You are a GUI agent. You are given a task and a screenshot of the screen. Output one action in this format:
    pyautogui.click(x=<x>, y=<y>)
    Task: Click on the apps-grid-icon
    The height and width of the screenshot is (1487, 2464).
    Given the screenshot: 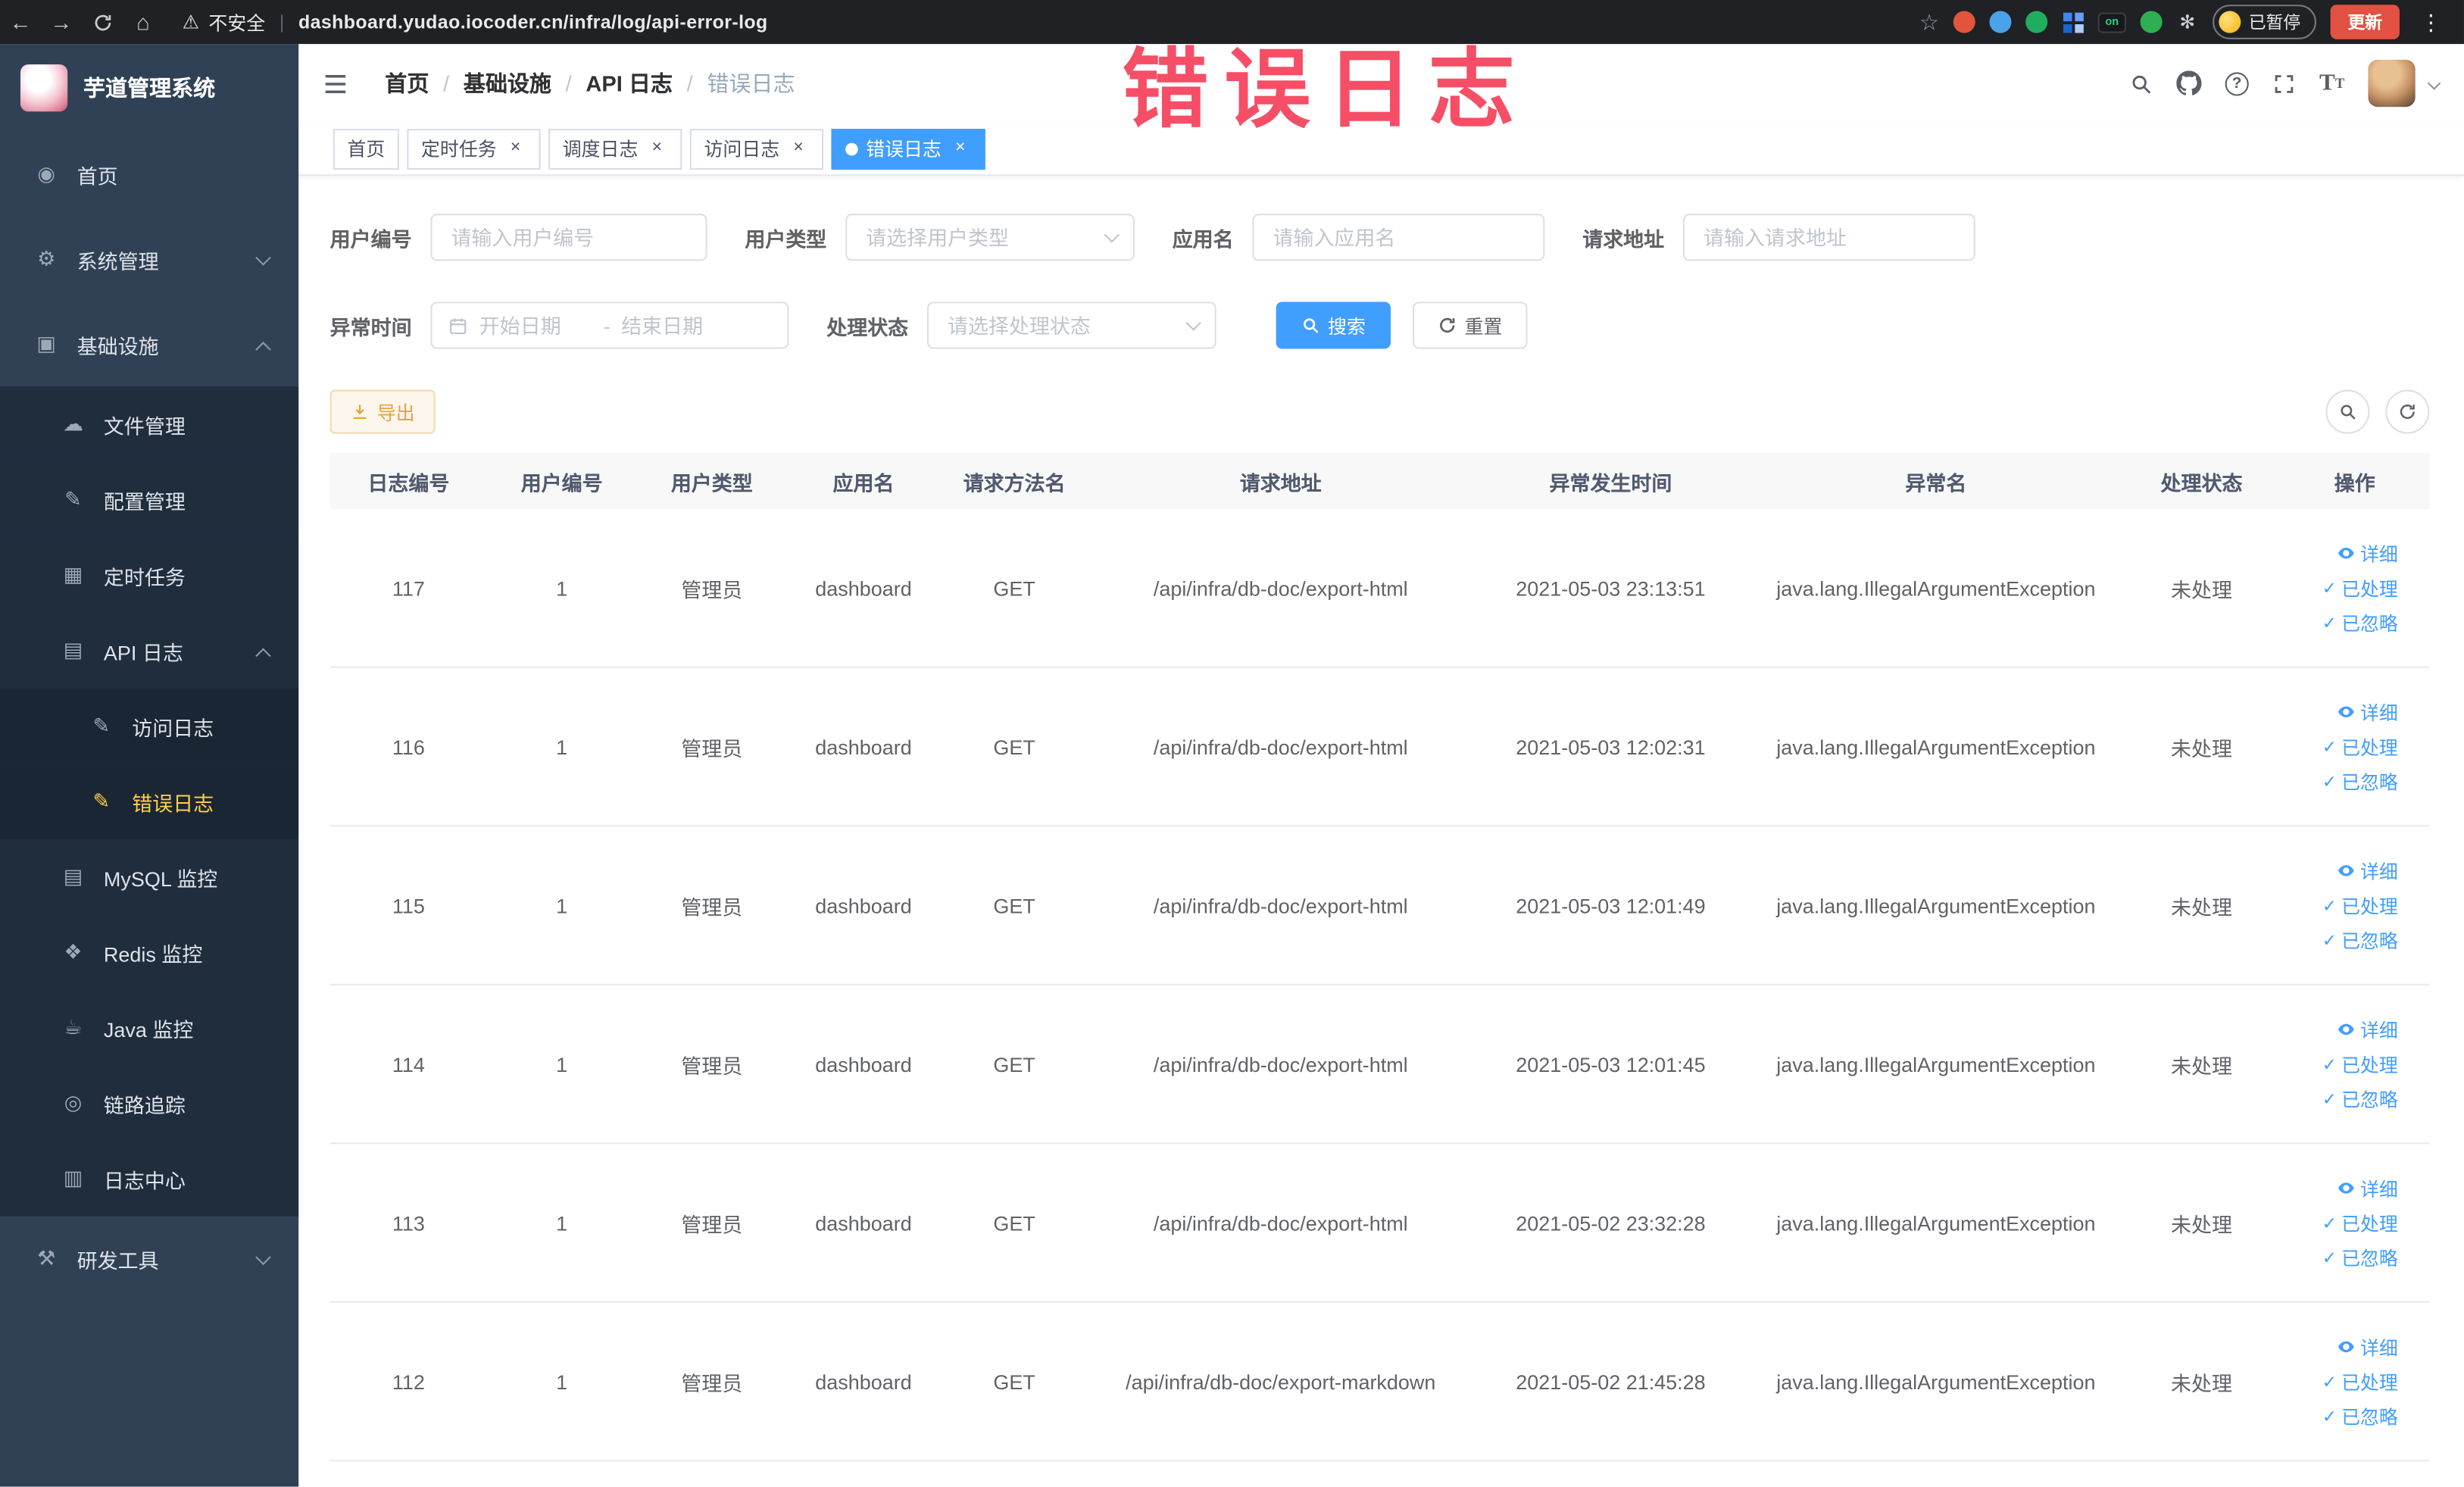 What is the action you would take?
    pyautogui.click(x=2073, y=22)
    